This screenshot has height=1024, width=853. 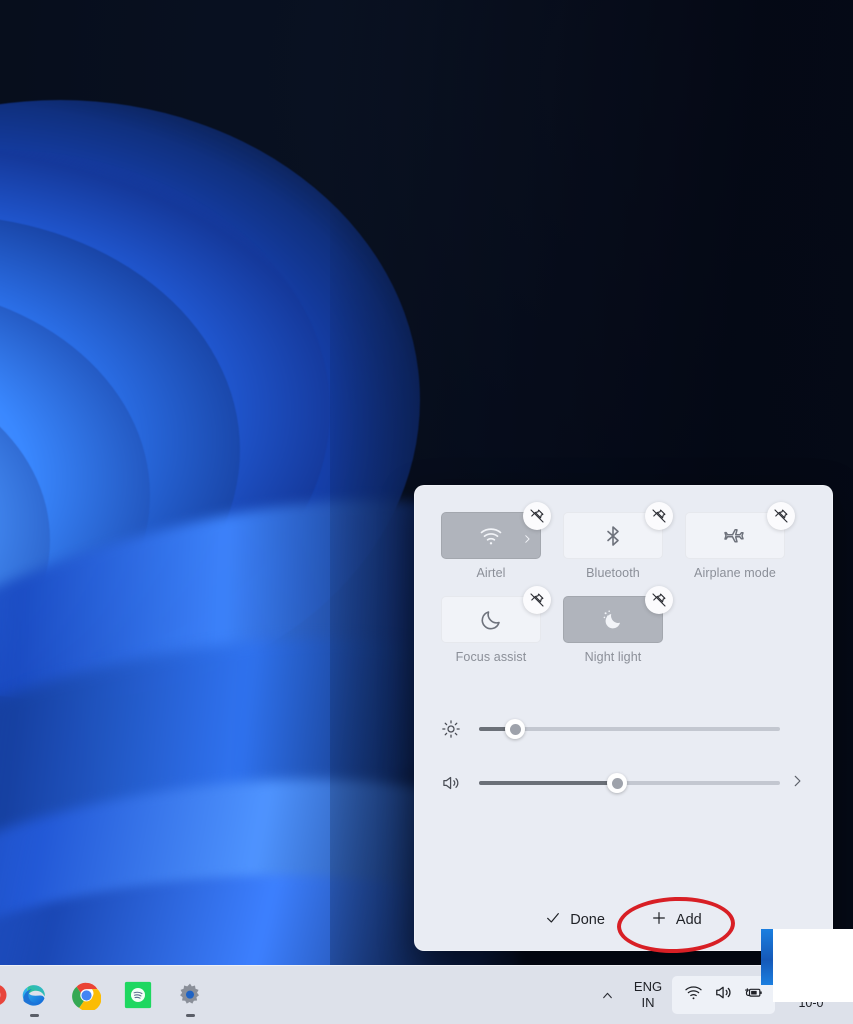 I want to click on tile-row: Airtel Bluetooth Airplane mode, so click(x=623, y=541).